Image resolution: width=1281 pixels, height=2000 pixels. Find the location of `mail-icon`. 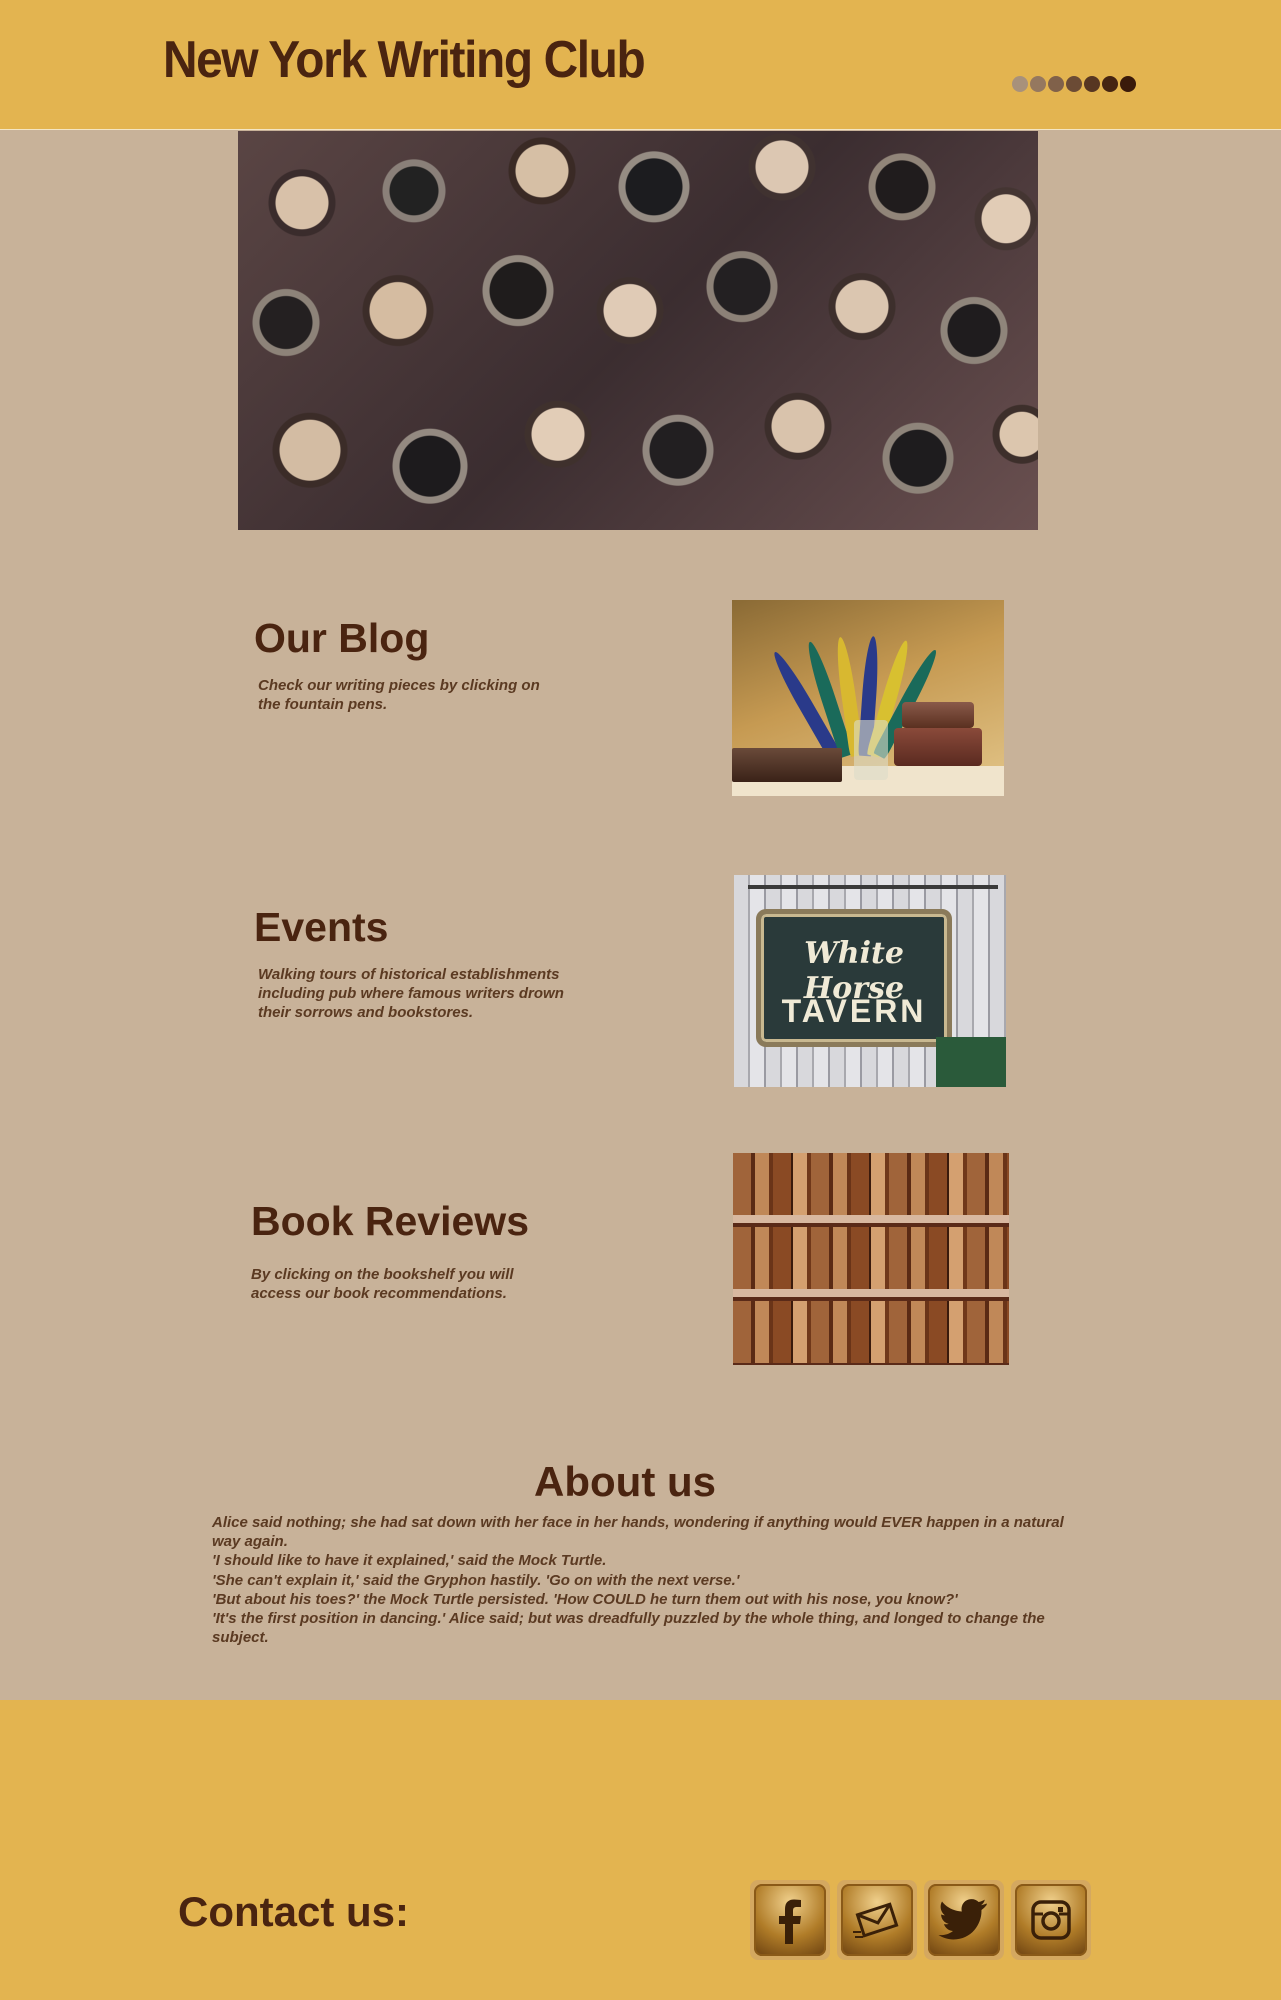

mail-icon is located at coordinates (876, 1920).